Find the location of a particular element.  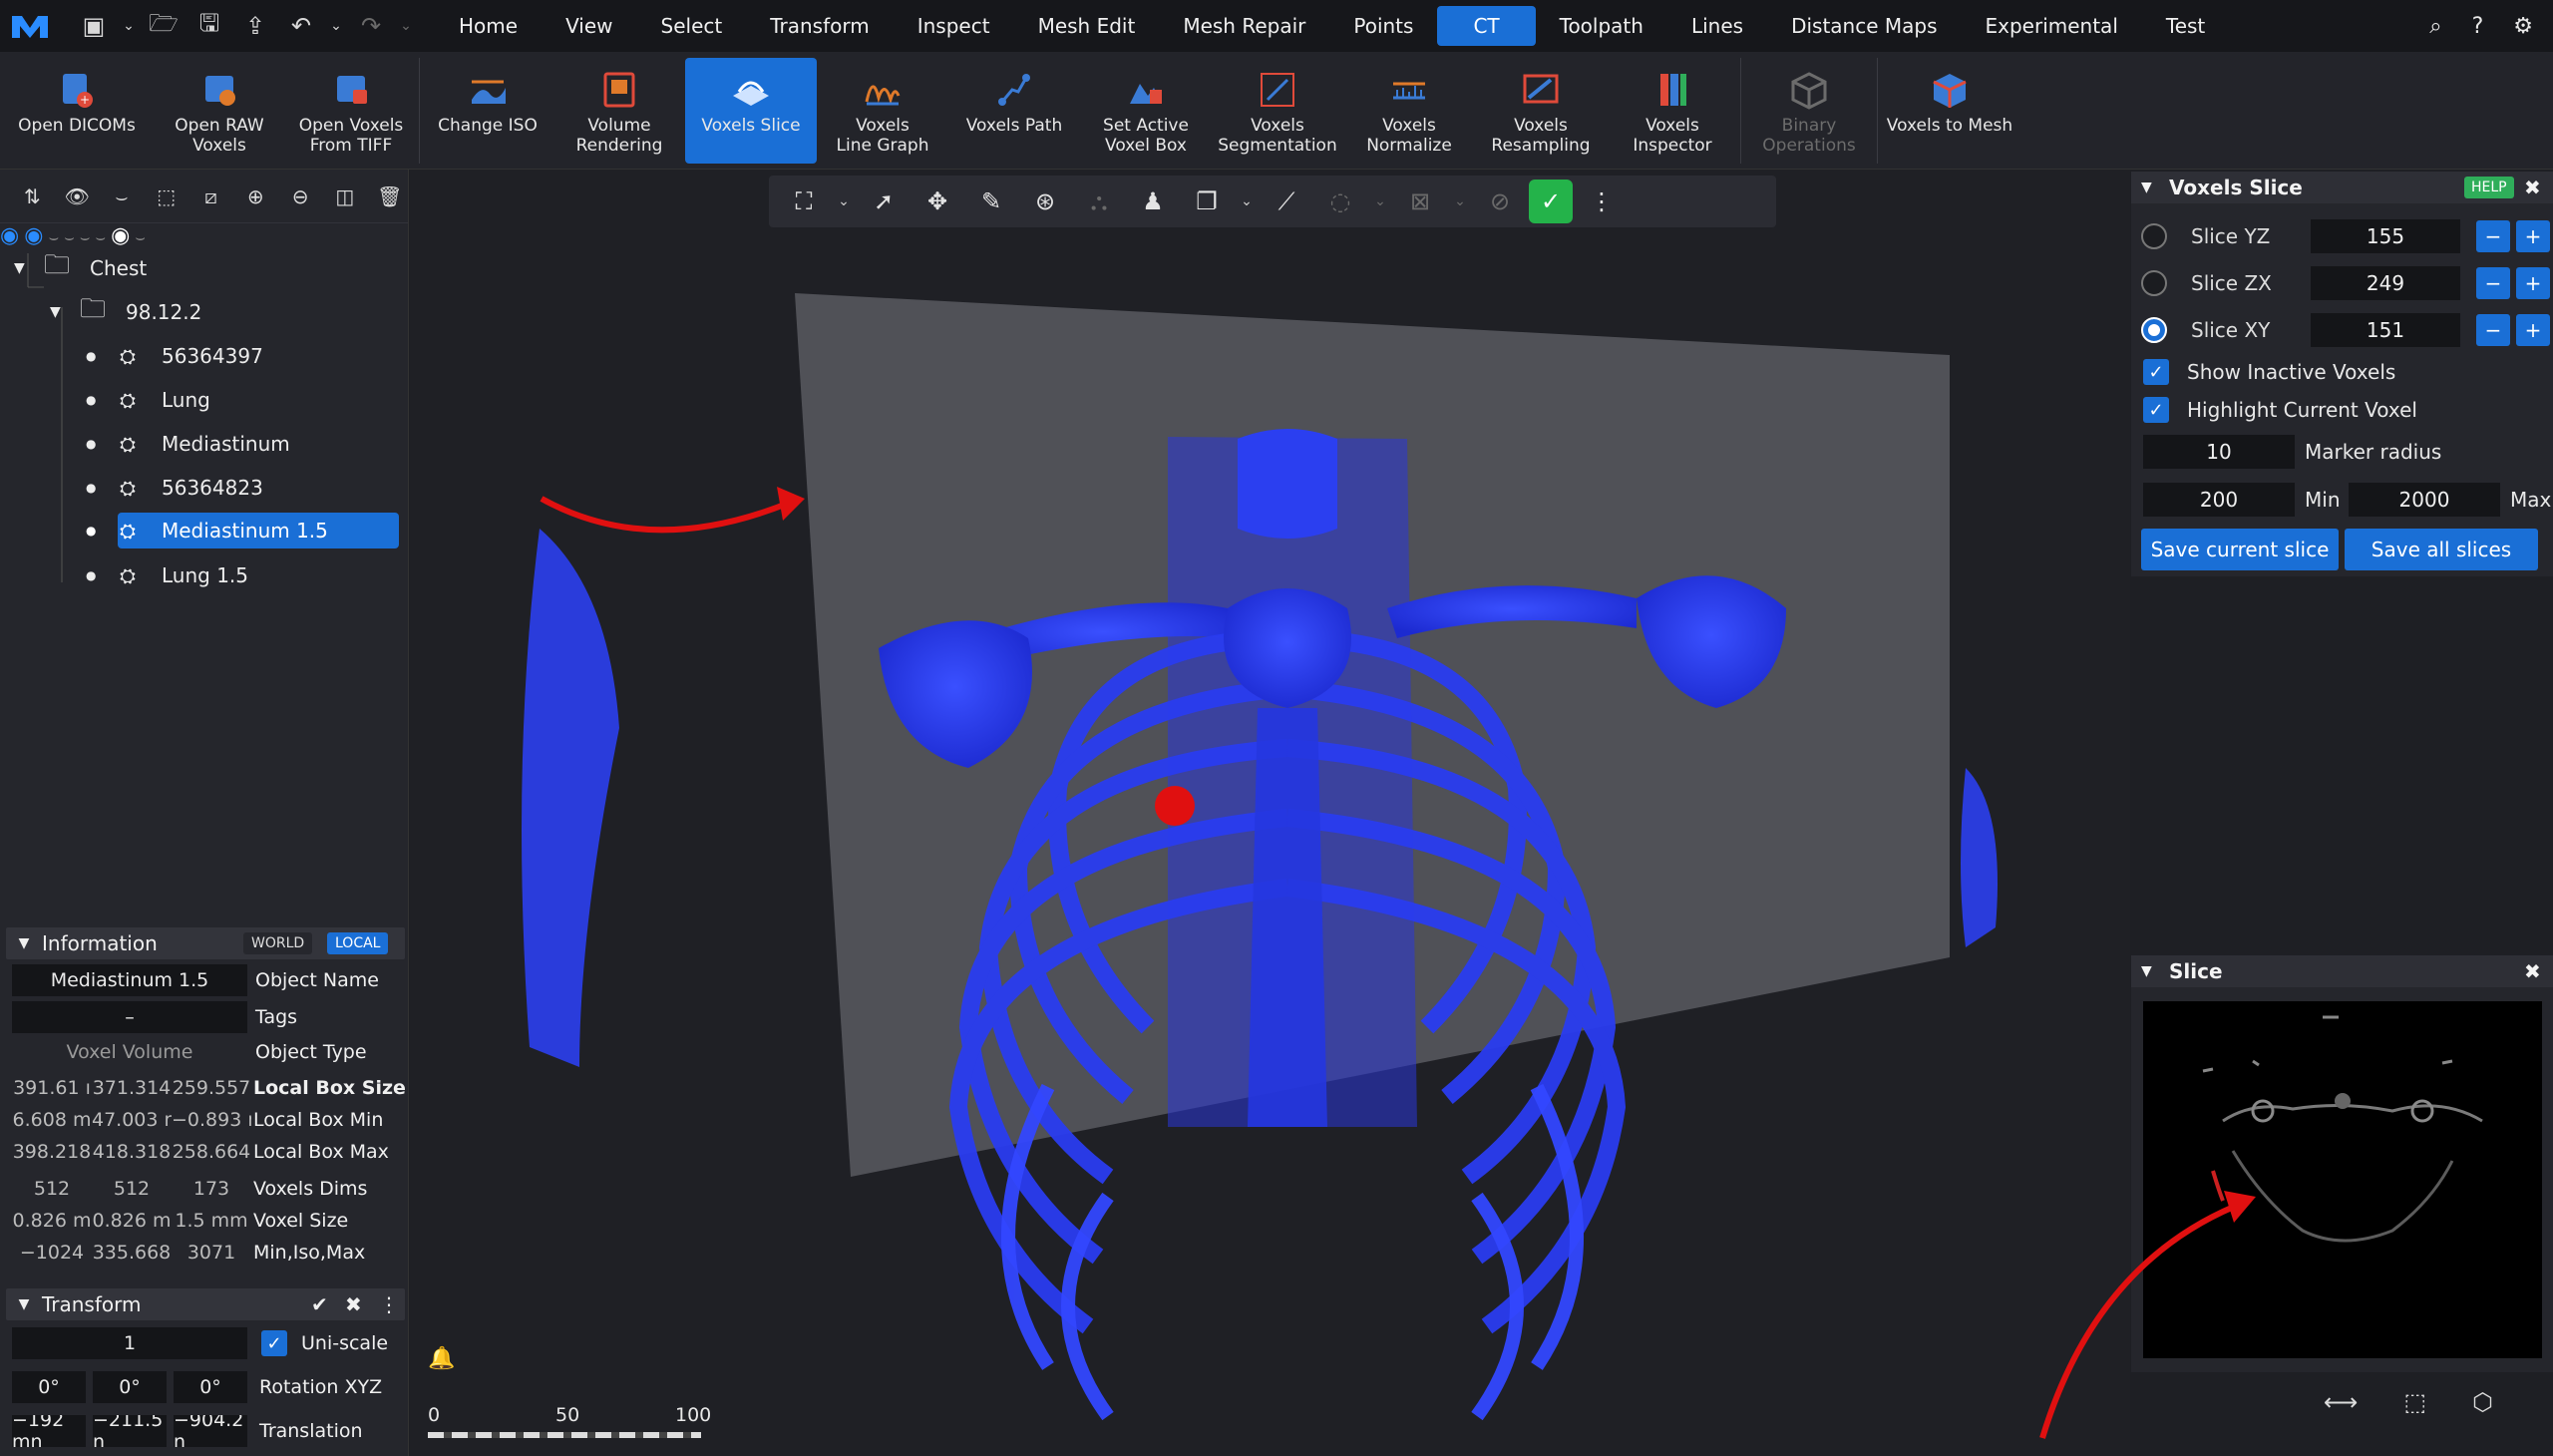

rotate-icon: ⊛ is located at coordinates (1045, 201).